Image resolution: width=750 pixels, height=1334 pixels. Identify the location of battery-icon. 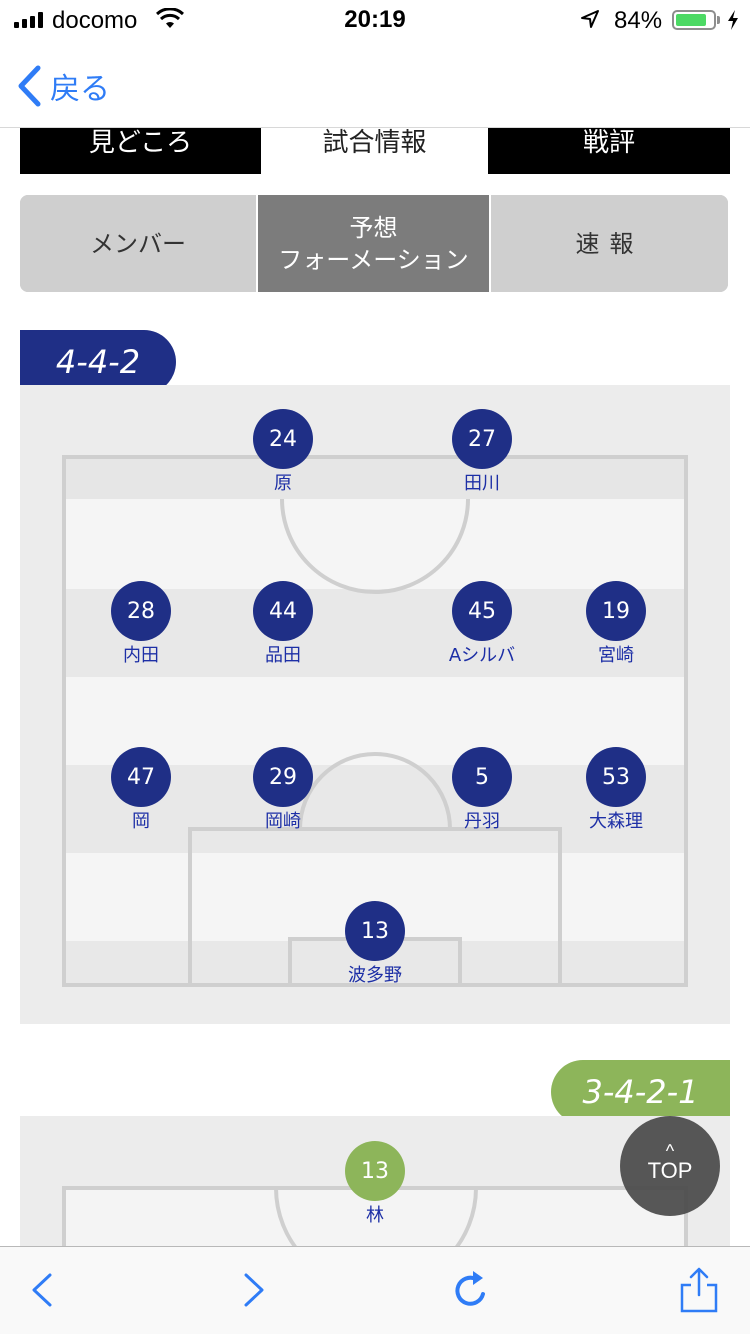
(694, 20).